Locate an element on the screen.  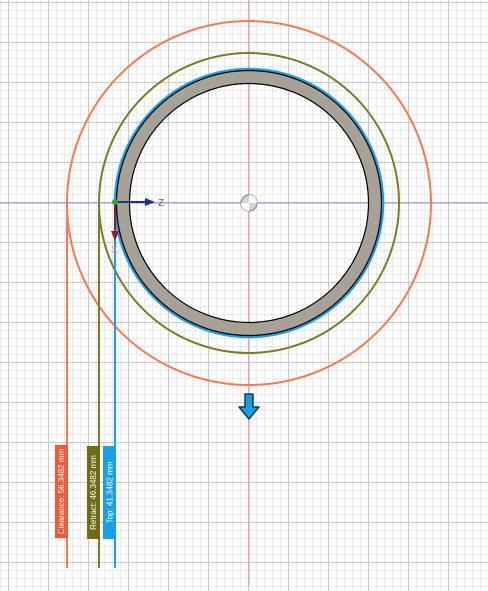
top-height-tag: Top: 41.3482 mm is located at coordinates (109, 492).